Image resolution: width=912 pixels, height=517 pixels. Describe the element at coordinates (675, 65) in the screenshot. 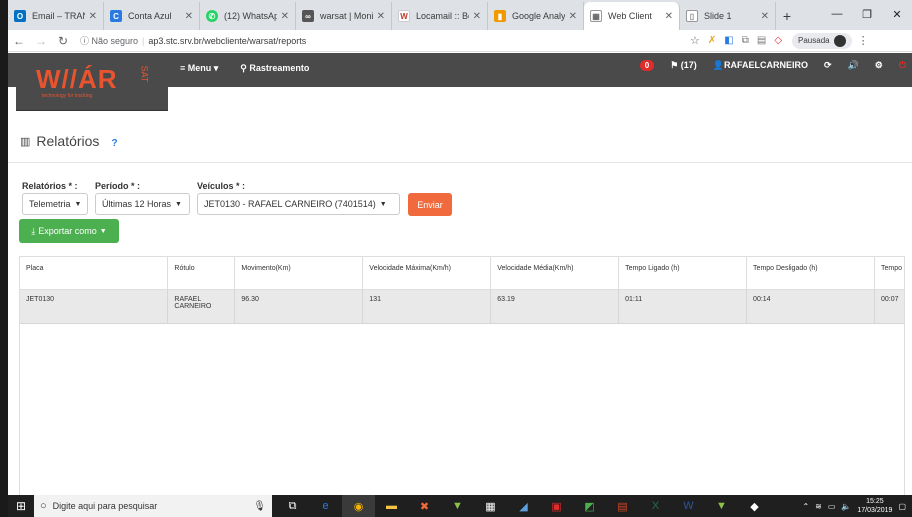

I see `flag-icon: ⚑` at that location.